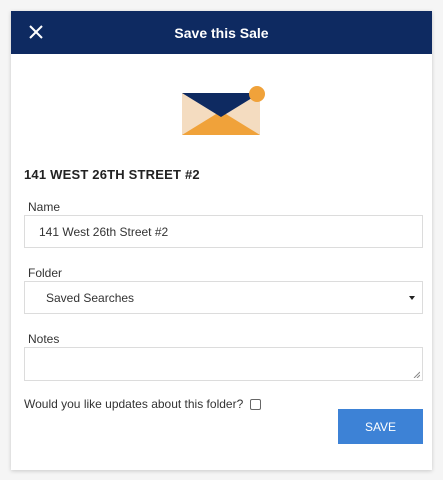  I want to click on modal-title: Save this Sale, so click(221, 32).